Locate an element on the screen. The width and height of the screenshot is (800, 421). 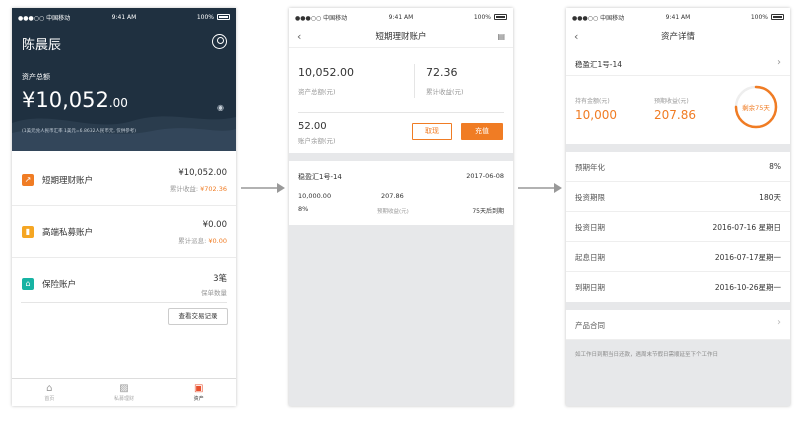
chart-icon: ↗ is located at coordinates (28, 180).